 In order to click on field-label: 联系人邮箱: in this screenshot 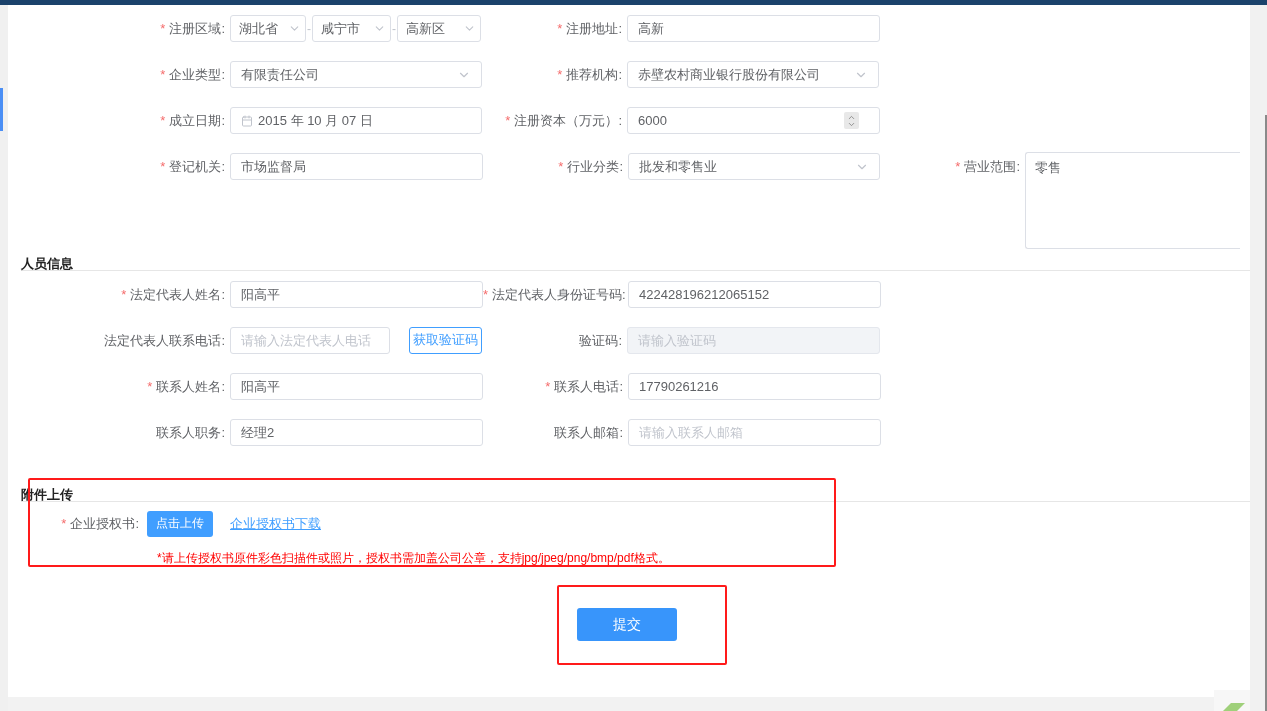, I will do `click(588, 433)`.